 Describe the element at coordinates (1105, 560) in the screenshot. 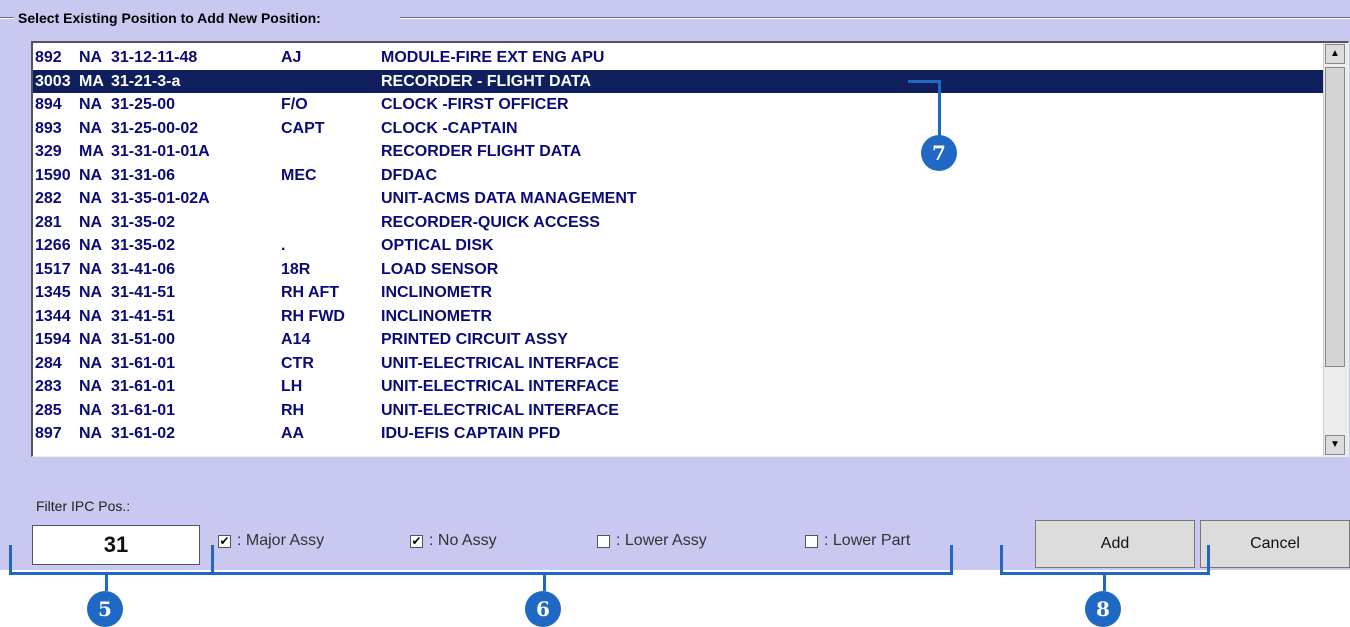

I see `callout-8-bracket` at that location.